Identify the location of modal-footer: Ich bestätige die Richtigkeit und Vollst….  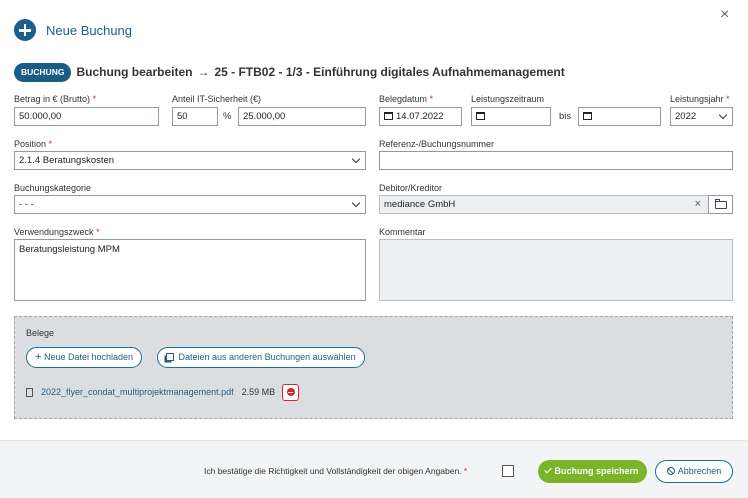
(374, 469).